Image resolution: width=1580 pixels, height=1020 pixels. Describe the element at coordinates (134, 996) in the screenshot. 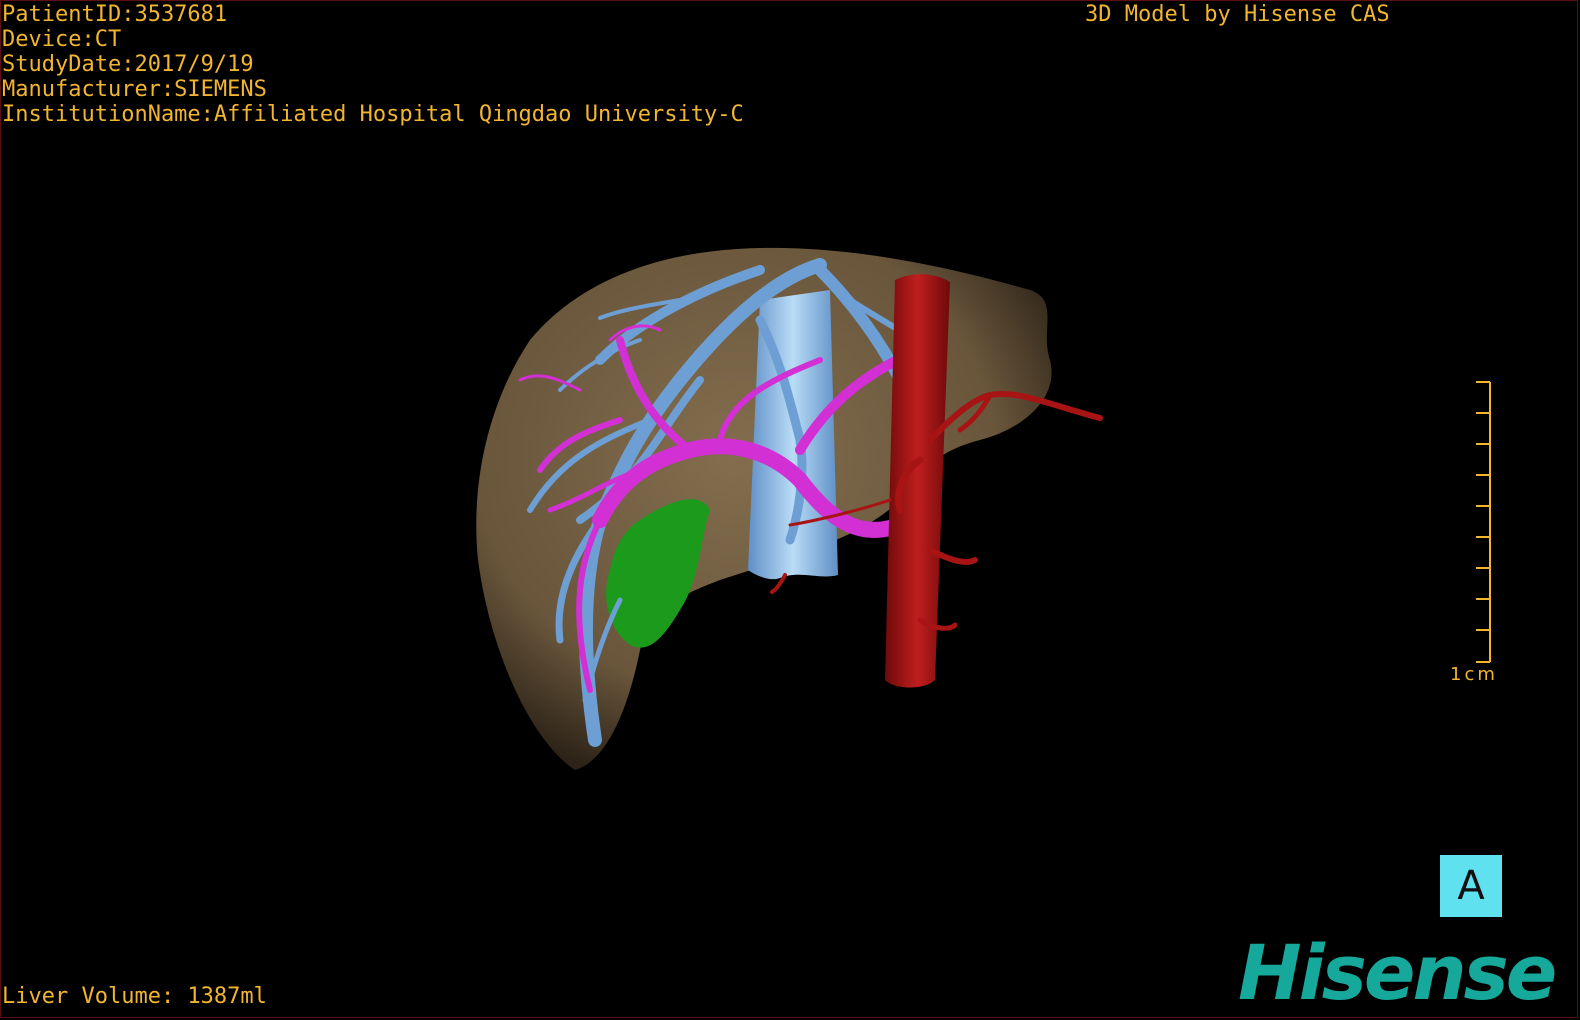

I see `liver-volume: Liver Volume: 1387ml` at that location.